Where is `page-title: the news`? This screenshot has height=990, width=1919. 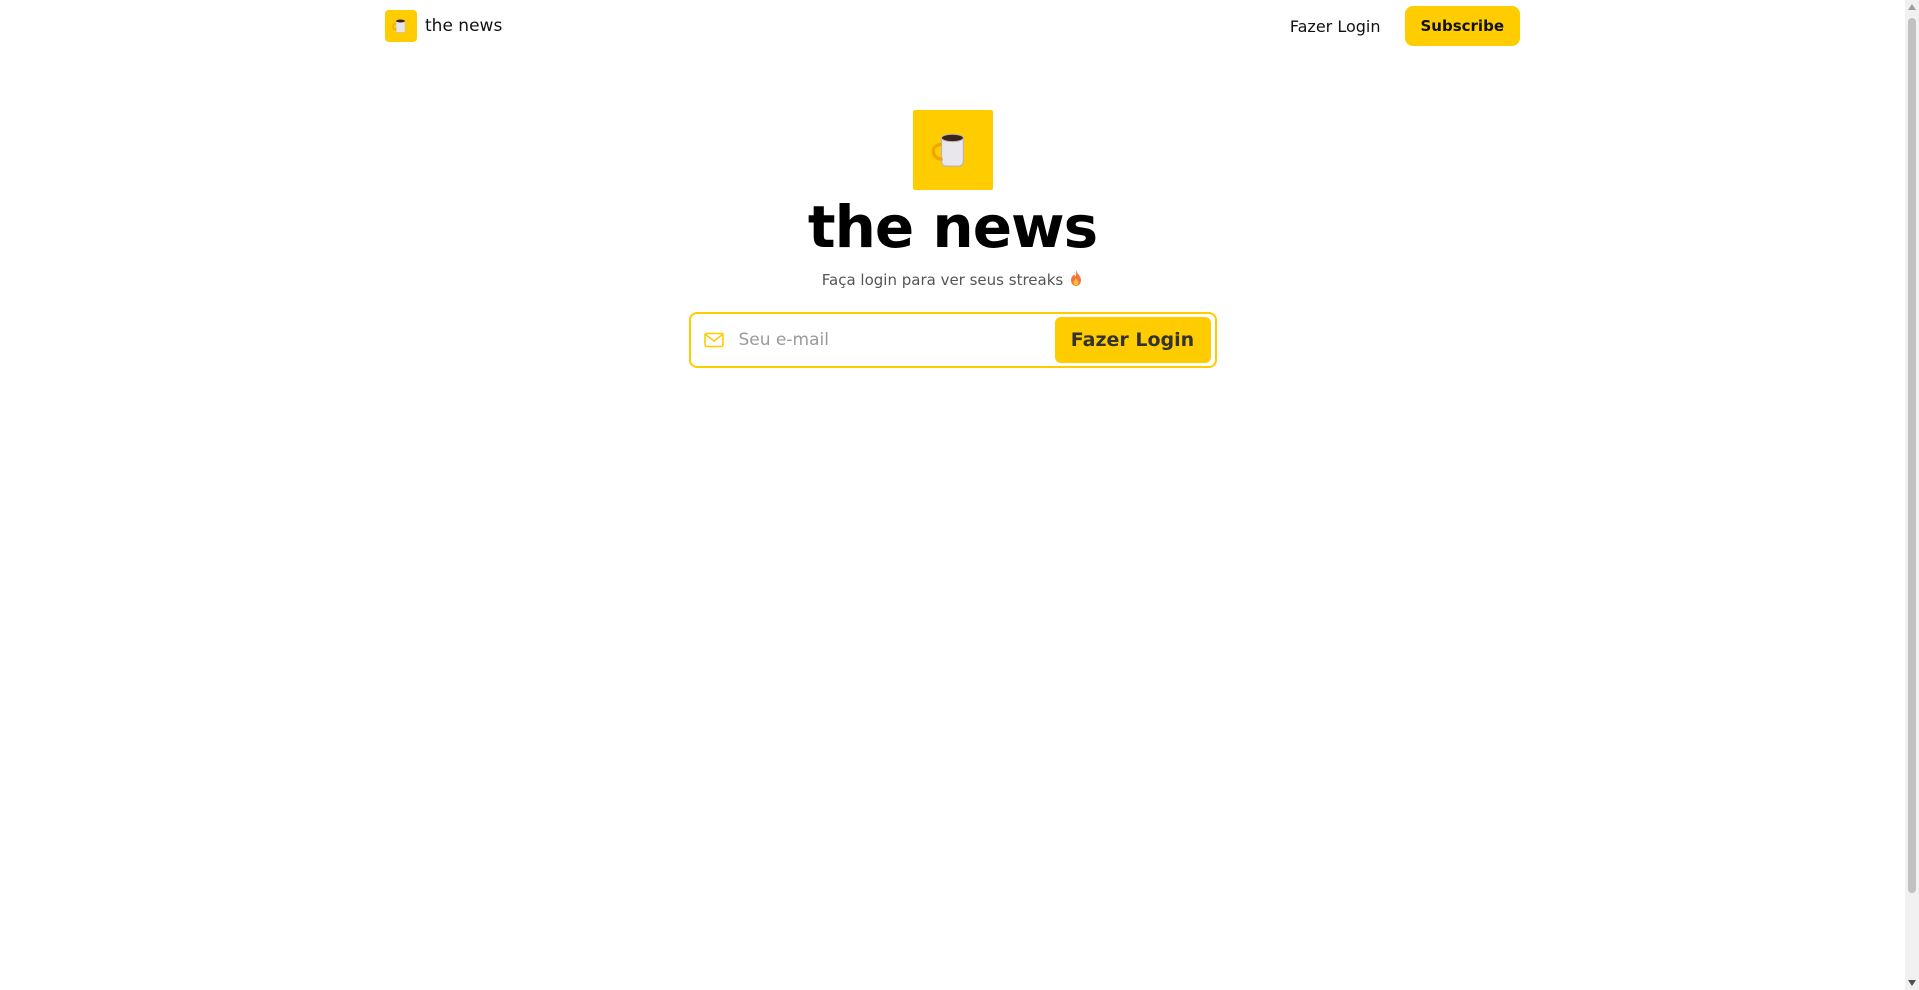
page-title: the news is located at coordinates (952, 227).